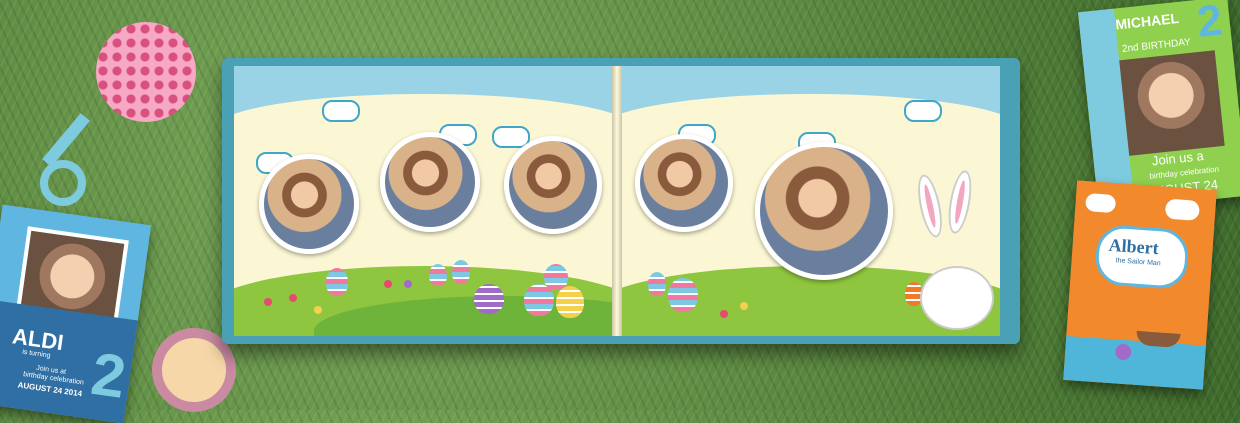  What do you see at coordinates (957, 298) in the screenshot?
I see `bunny-icon` at bounding box center [957, 298].